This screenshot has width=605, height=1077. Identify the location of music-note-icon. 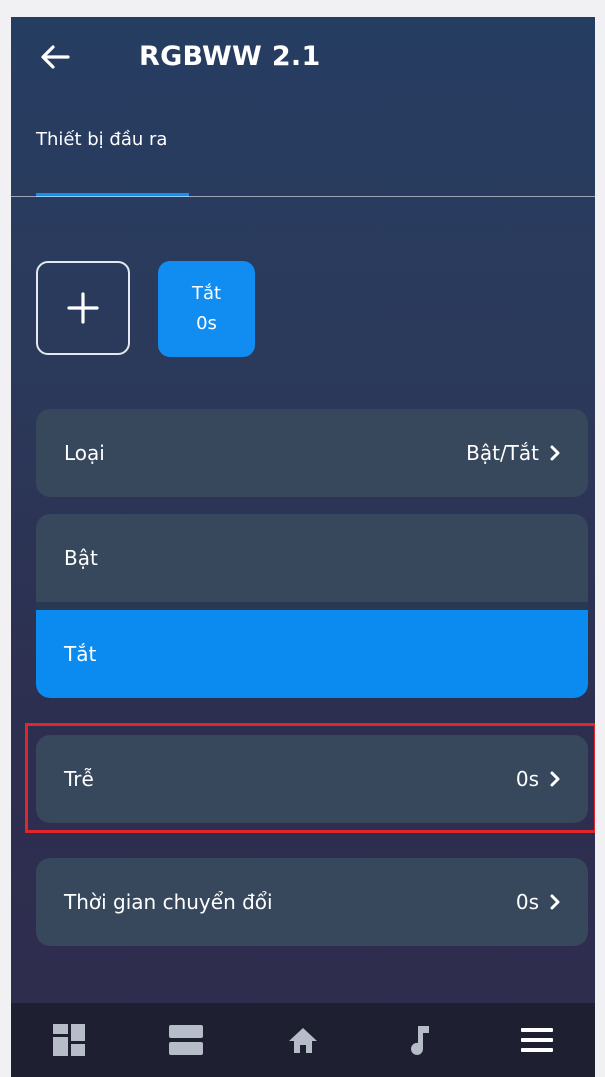
(419, 1040).